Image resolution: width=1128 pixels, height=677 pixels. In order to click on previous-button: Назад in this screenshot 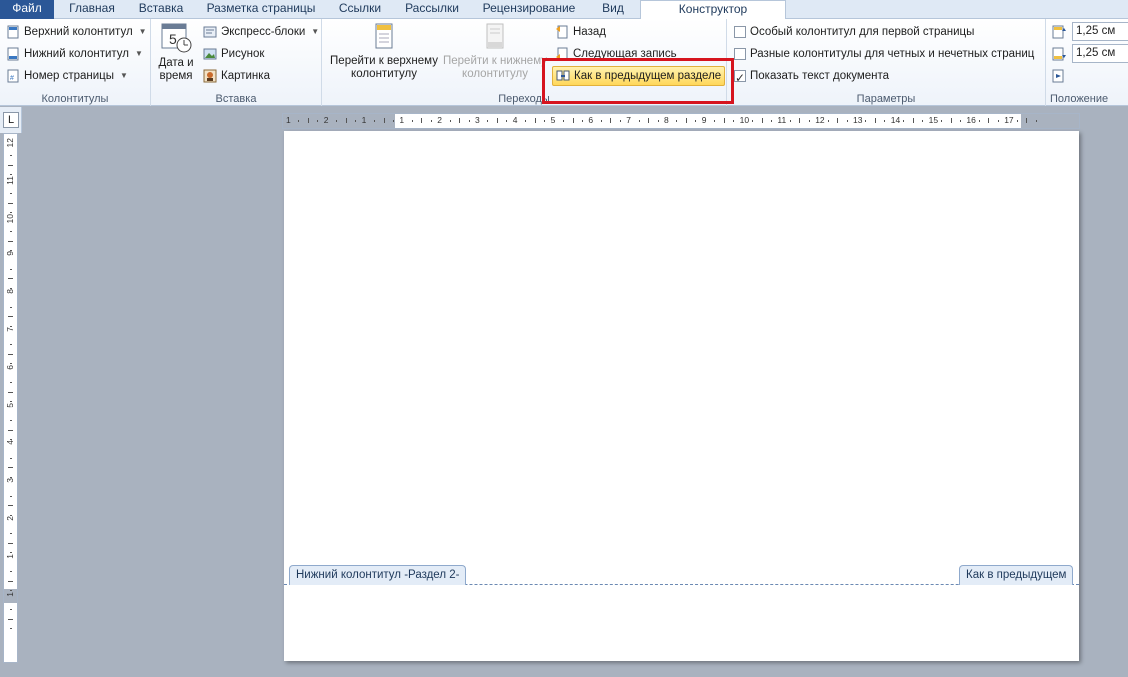, I will do `click(580, 32)`.